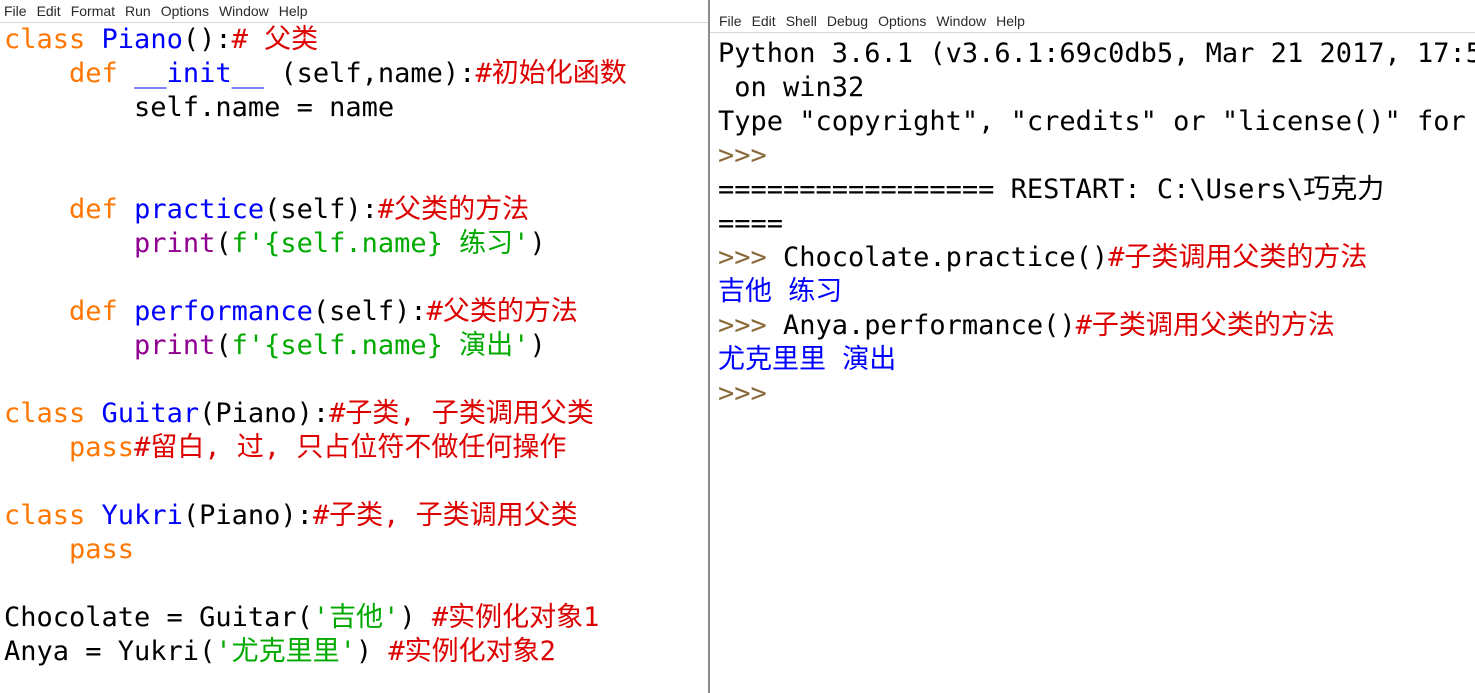 The image size is (1475, 693). Describe the element at coordinates (93, 11) in the screenshot. I see `editor-menu-format: Format` at that location.